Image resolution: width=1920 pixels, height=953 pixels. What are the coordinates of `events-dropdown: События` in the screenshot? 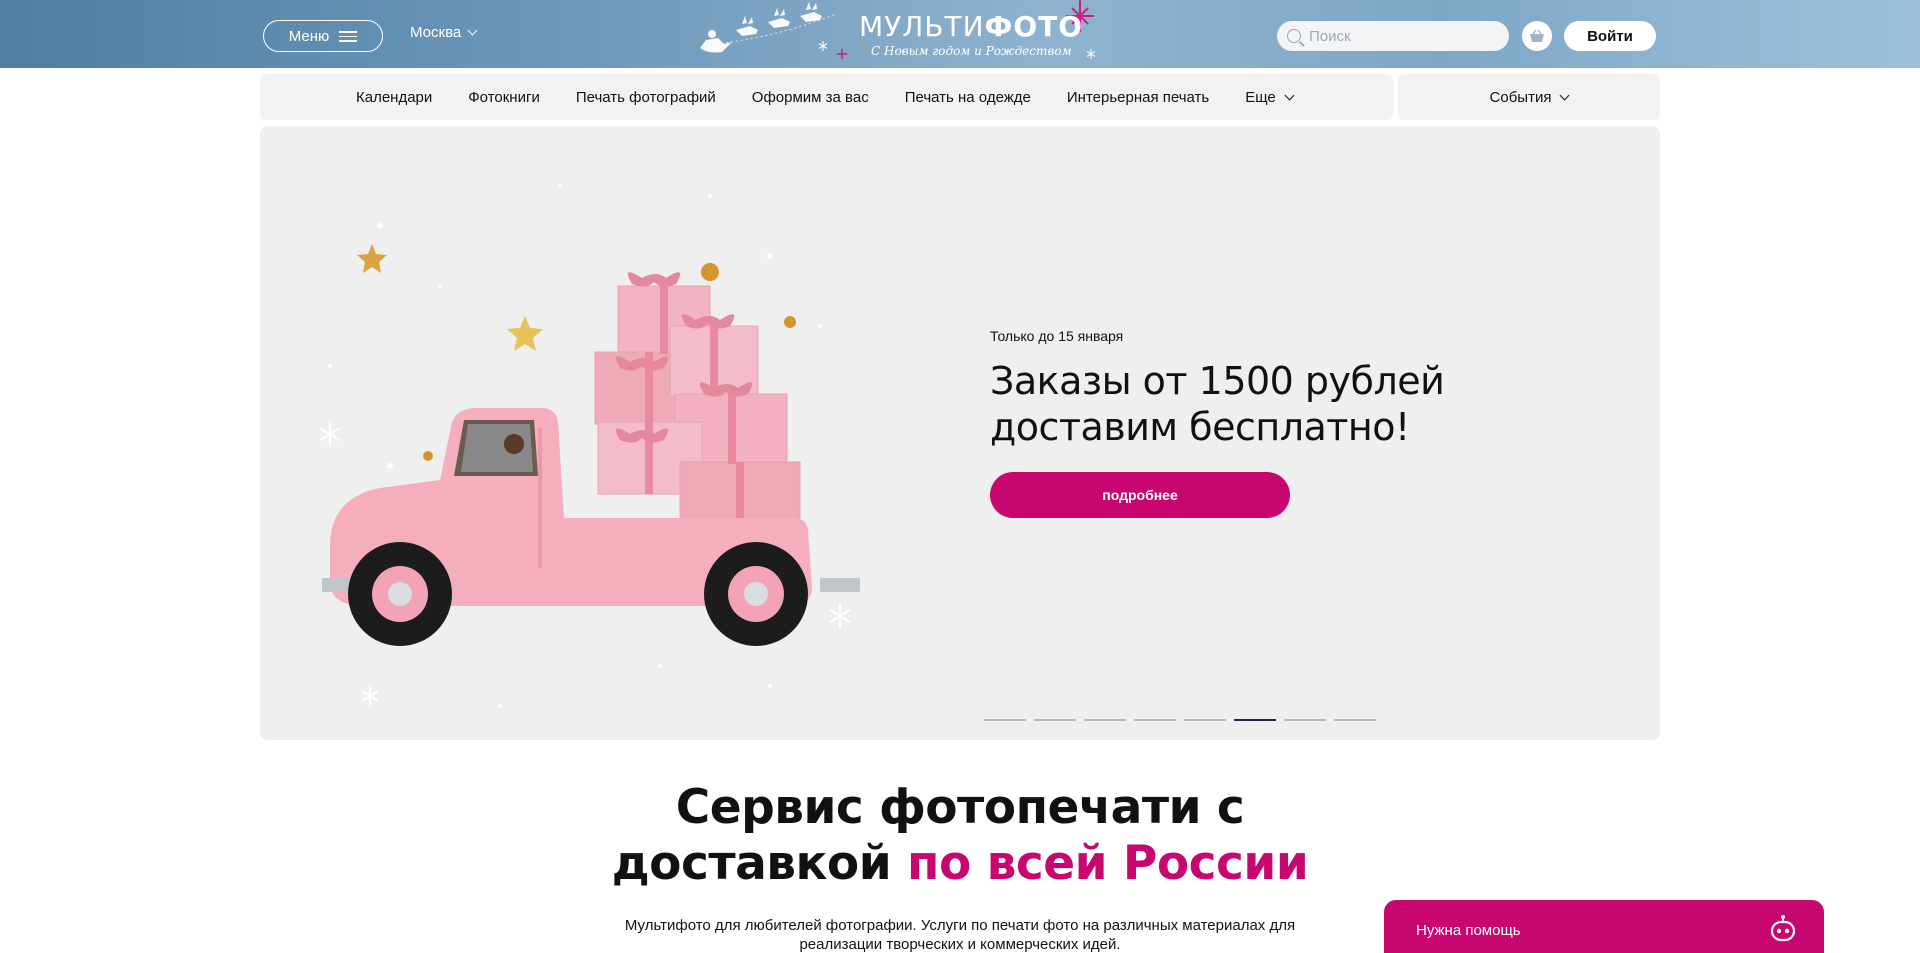 It's located at (1529, 97).